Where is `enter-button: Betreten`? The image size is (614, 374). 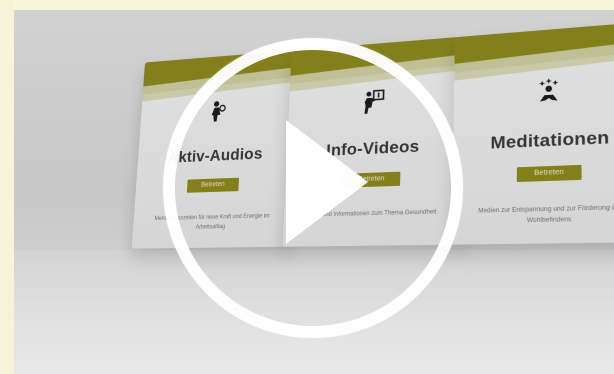
enter-button: Betreten is located at coordinates (549, 173).